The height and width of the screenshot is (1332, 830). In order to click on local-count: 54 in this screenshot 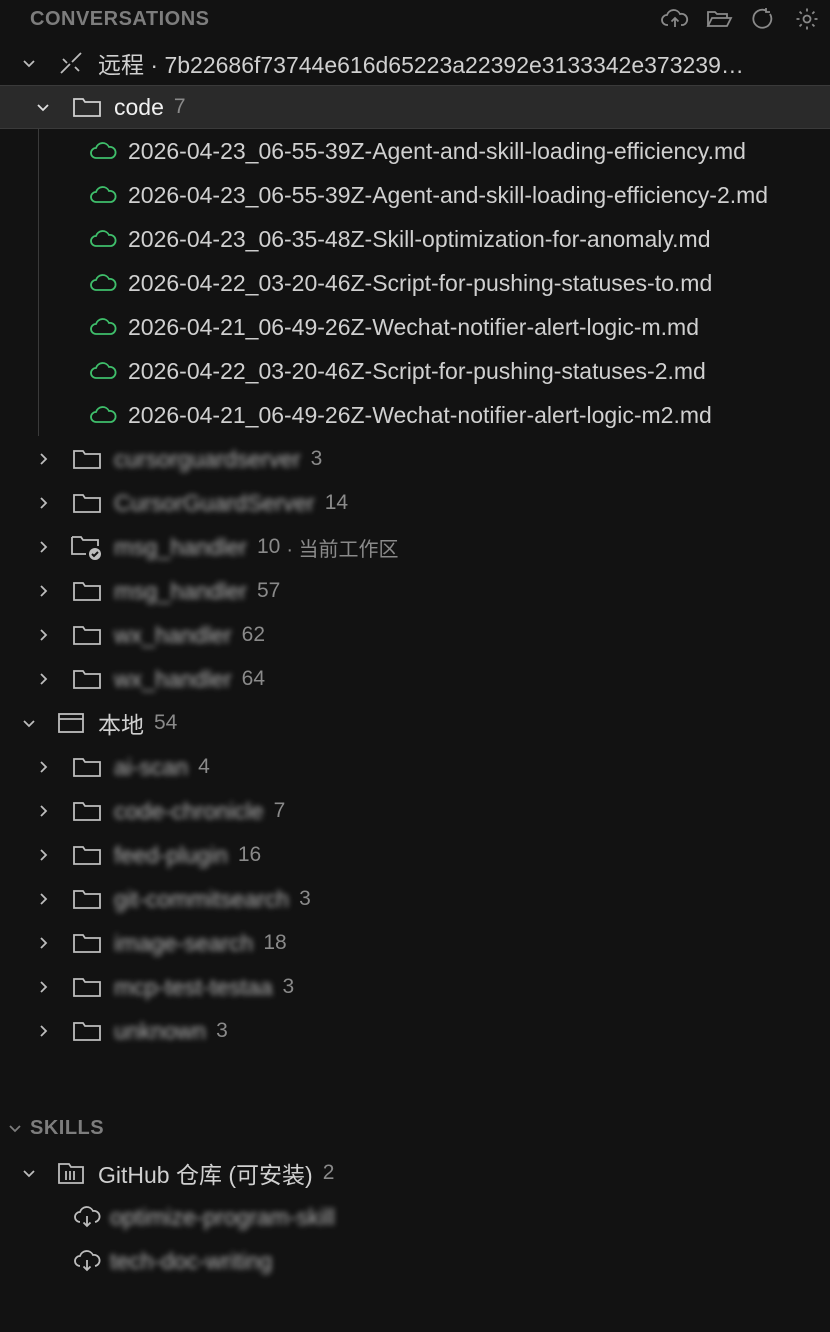, I will do `click(166, 722)`.